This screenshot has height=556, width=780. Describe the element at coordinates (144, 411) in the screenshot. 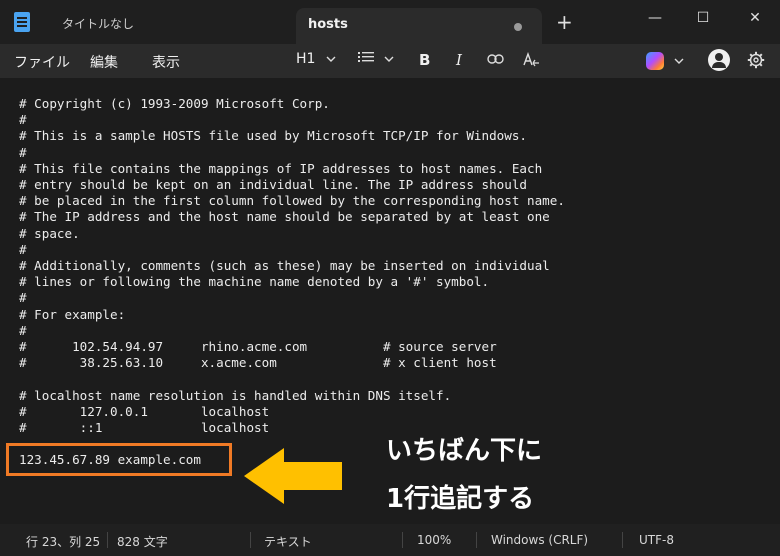

I see `code-line: # 127.0.0.1 localhost` at that location.